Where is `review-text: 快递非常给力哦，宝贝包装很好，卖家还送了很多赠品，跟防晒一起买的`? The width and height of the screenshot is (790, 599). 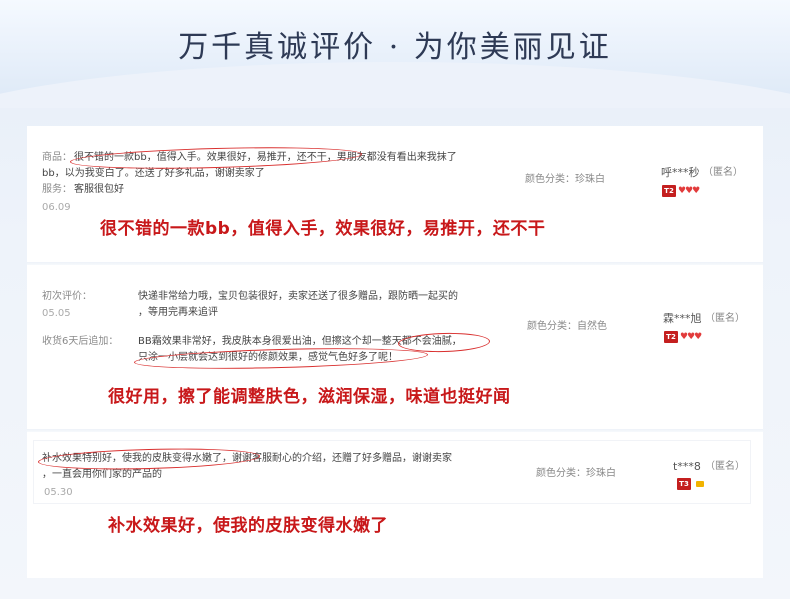
review-text: 快递非常给力哦，宝贝包装很好，卖家还送了很多赠品，跟防晒一起买的 is located at coordinates (298, 296).